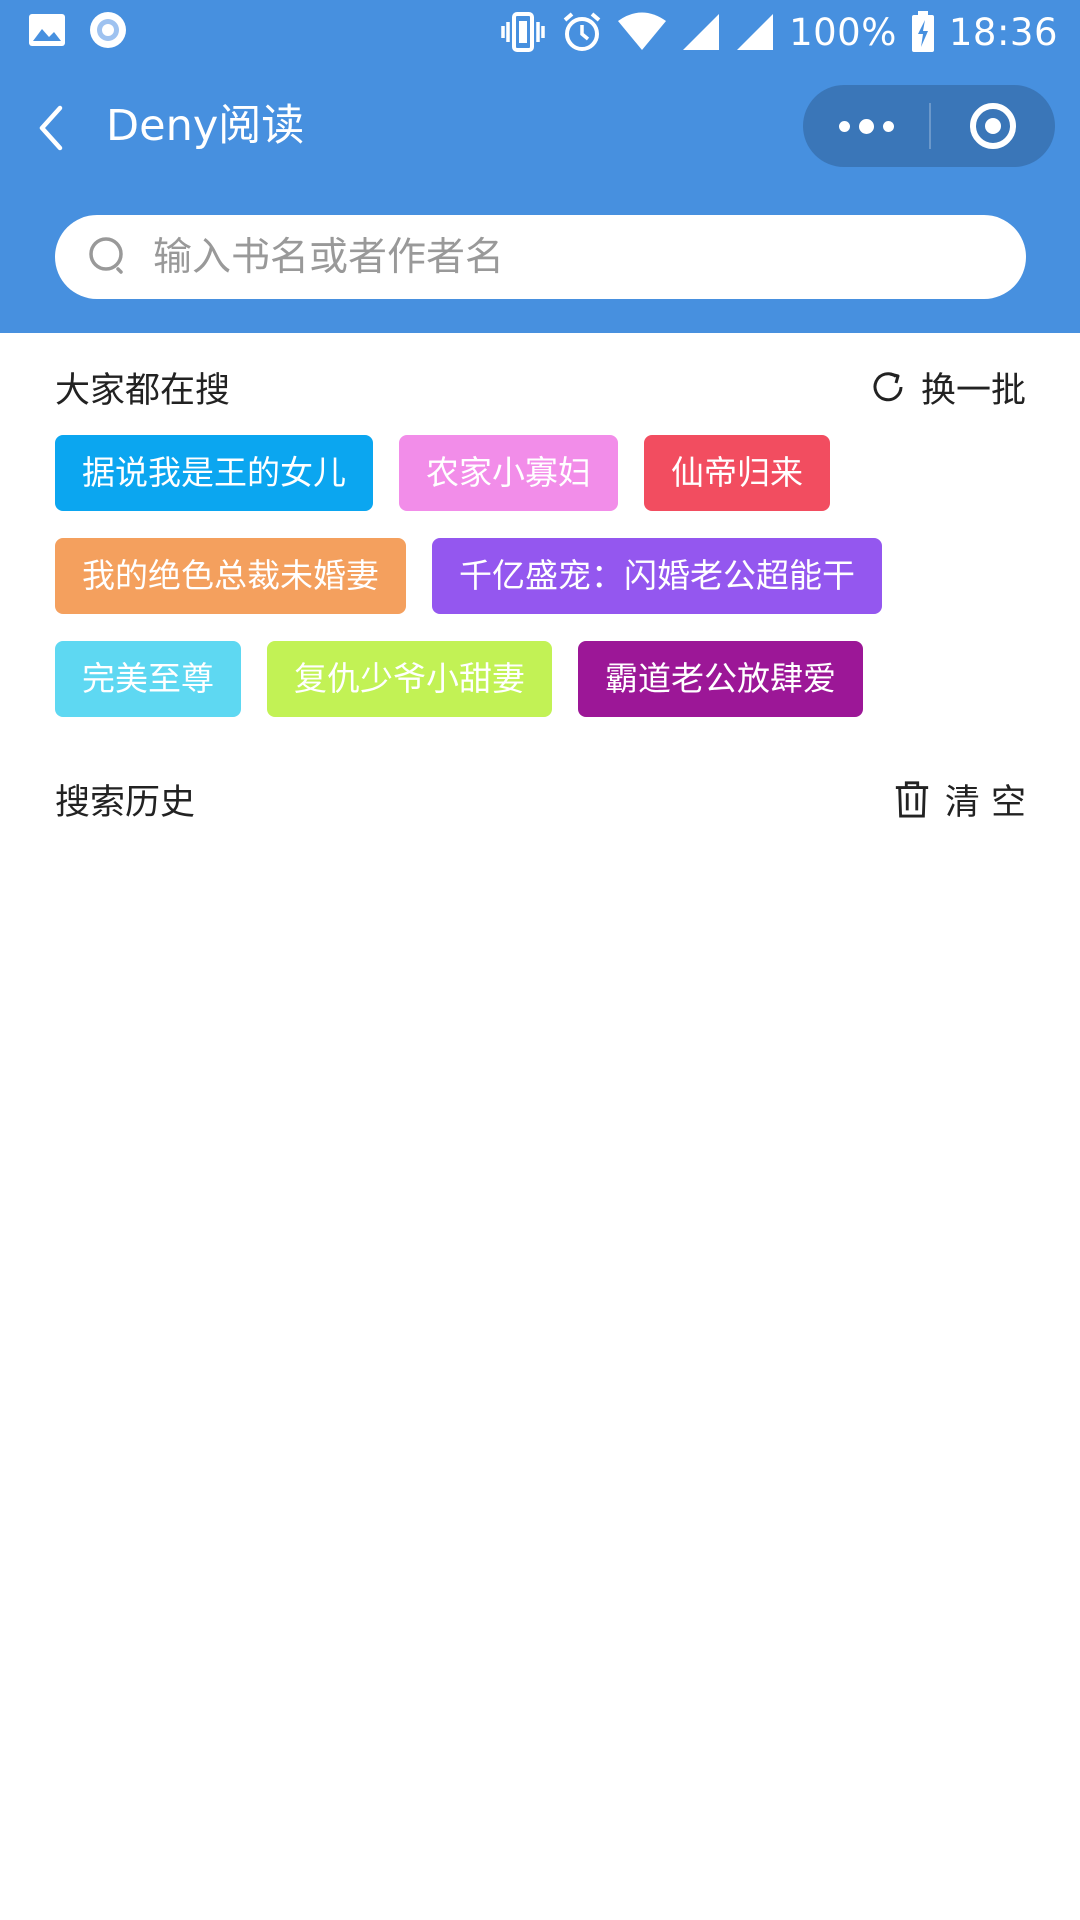 The height and width of the screenshot is (1920, 1080). Describe the element at coordinates (148, 679) in the screenshot. I see `hot-search-tag: 完美至尊` at that location.